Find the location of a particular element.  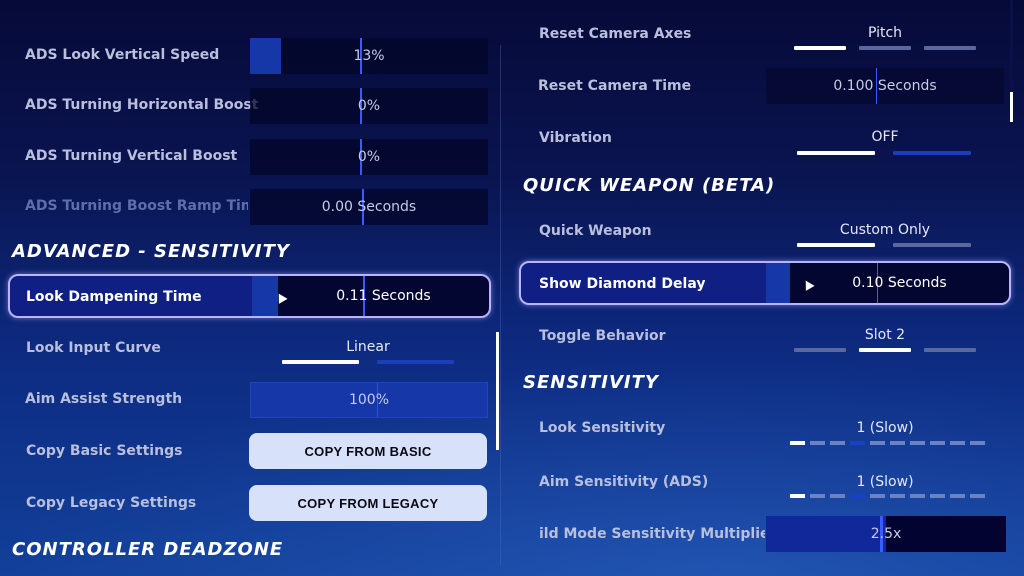

ads-look-vertical-speed-slider: 13% is located at coordinates (369, 56).